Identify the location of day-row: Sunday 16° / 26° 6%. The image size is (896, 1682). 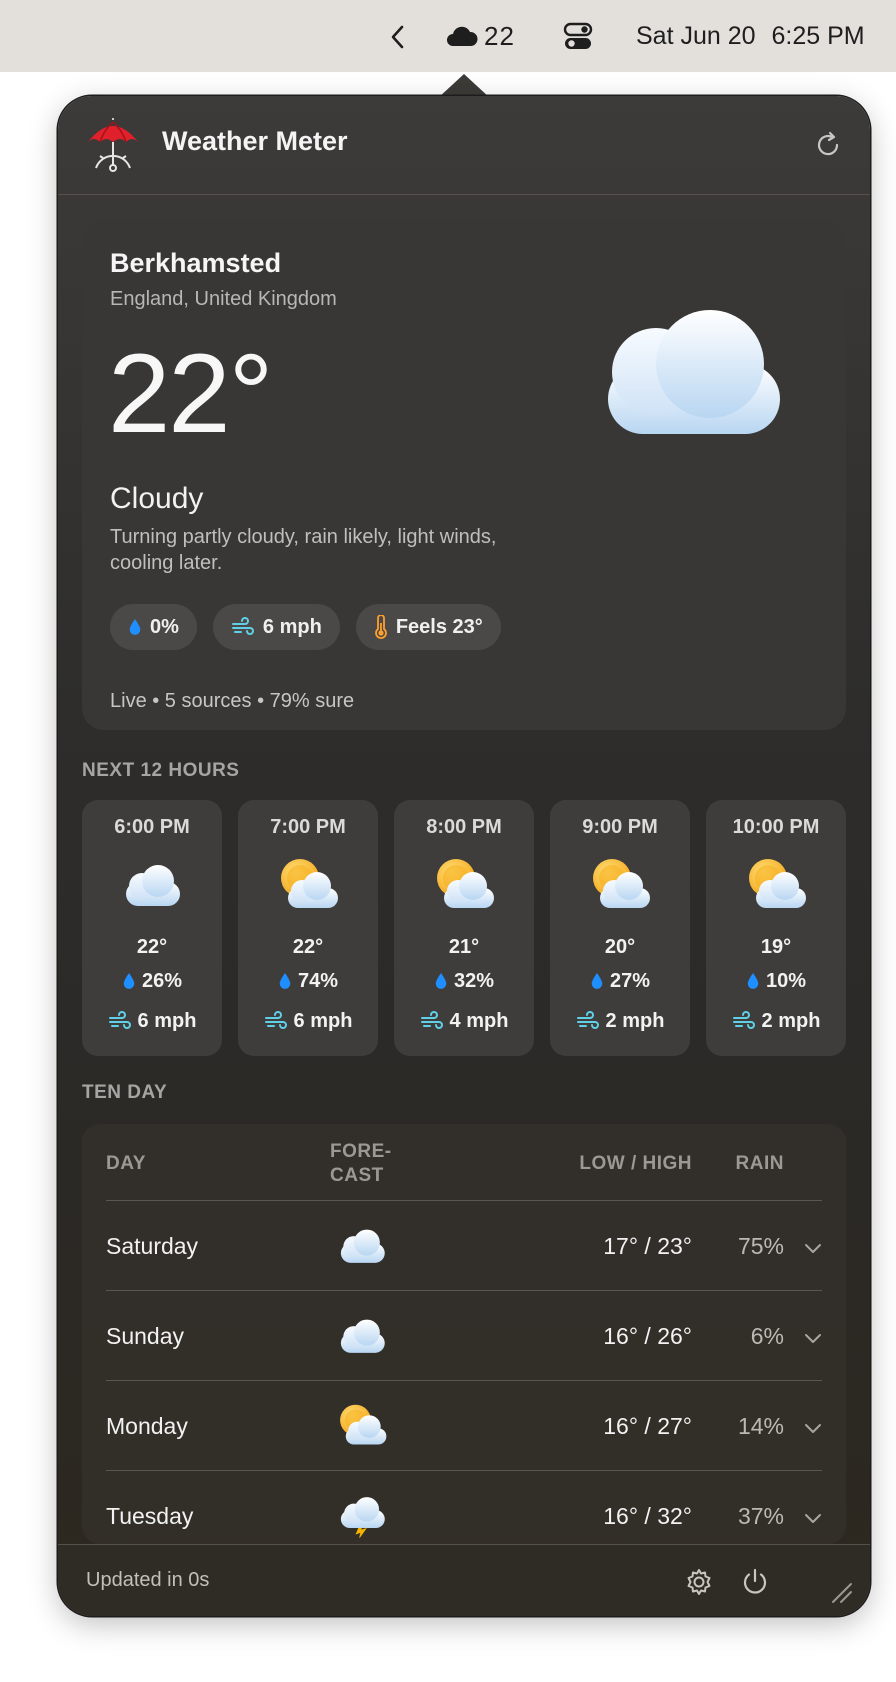
(464, 1336).